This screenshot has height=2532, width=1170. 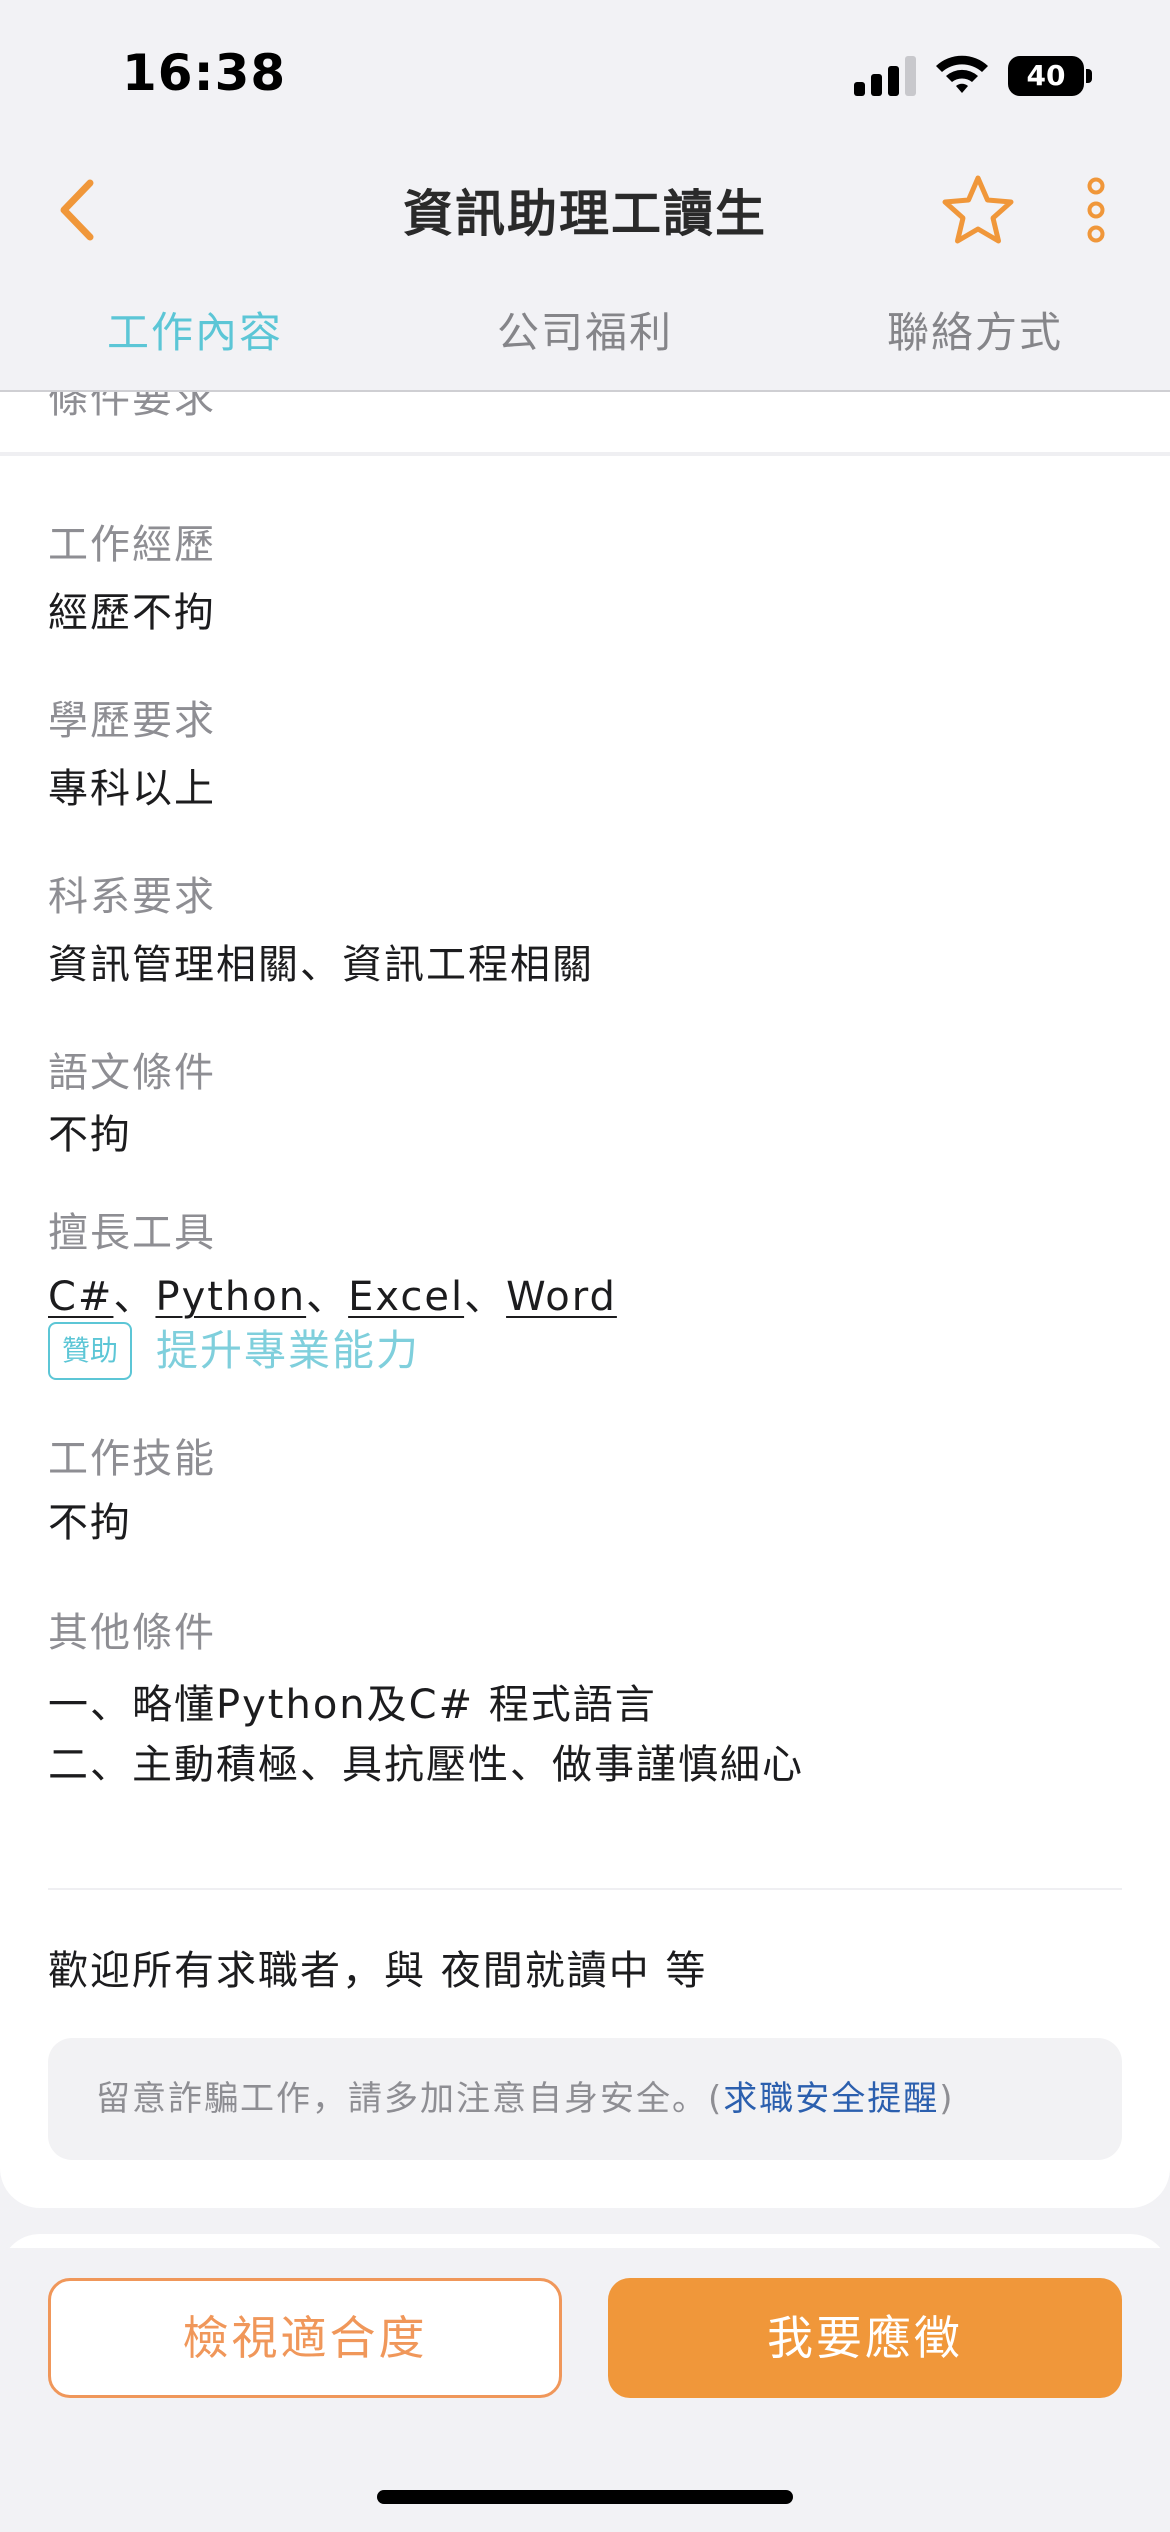 I want to click on language-value: 不拘, so click(x=90, y=1135).